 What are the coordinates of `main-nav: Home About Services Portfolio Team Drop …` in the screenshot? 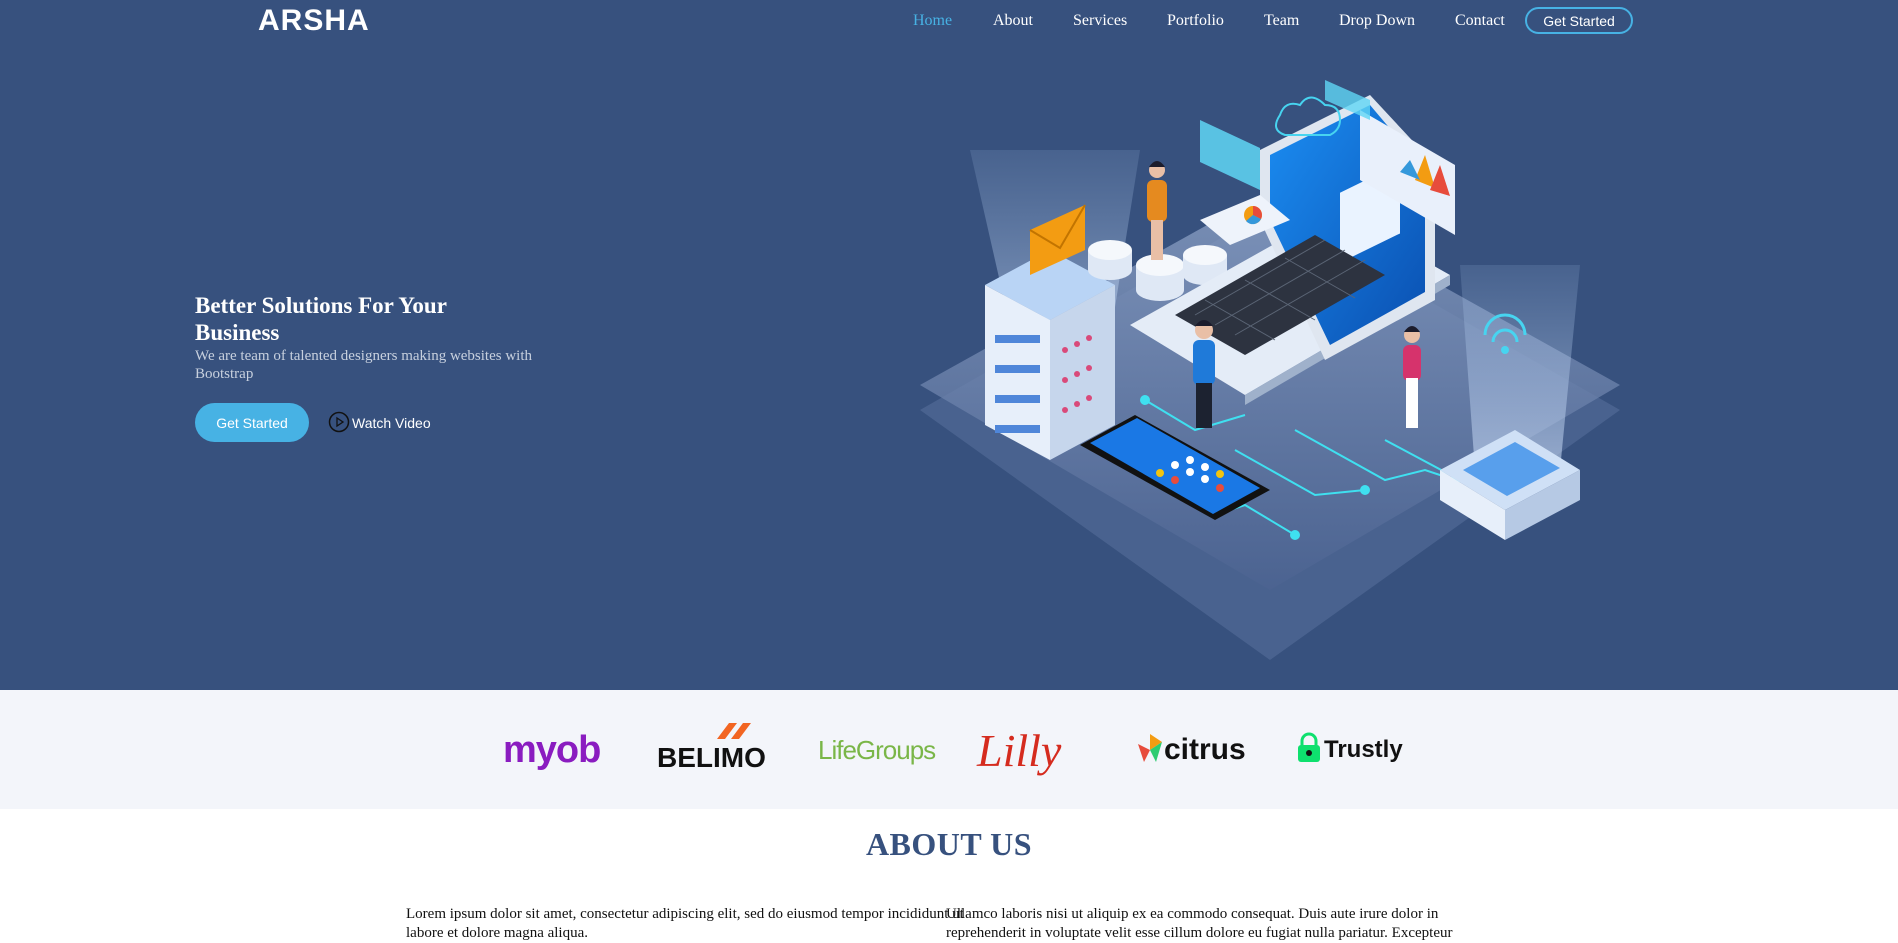 It's located at (949, 22).